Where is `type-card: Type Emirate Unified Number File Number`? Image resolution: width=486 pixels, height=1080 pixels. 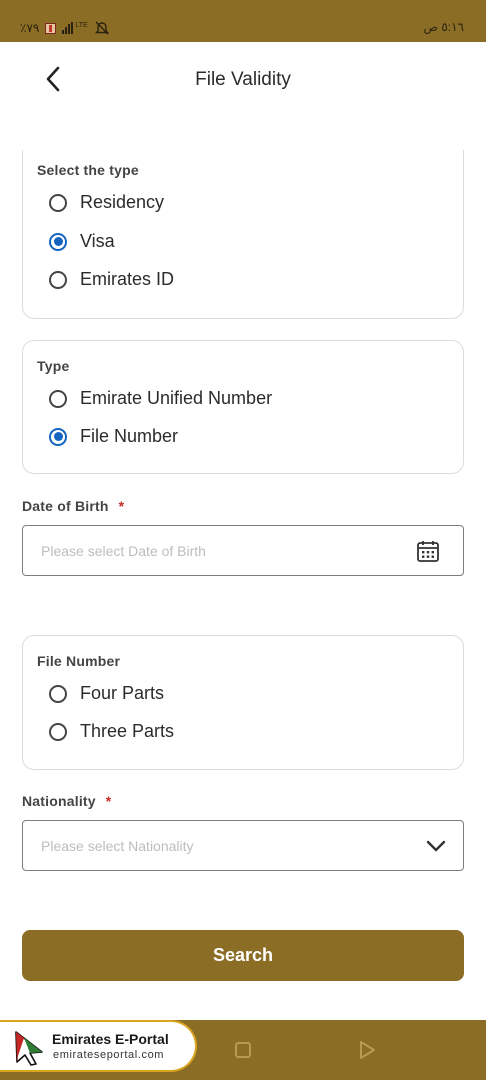 type-card: Type Emirate Unified Number File Number is located at coordinates (243, 407).